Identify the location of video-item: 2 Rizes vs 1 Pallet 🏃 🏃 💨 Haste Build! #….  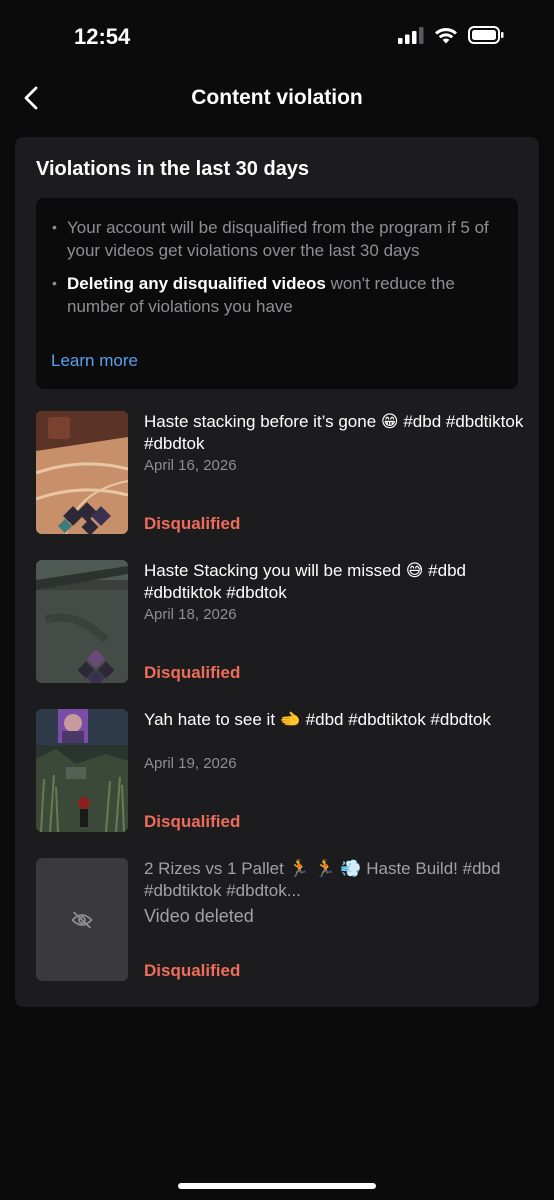
(281, 932).